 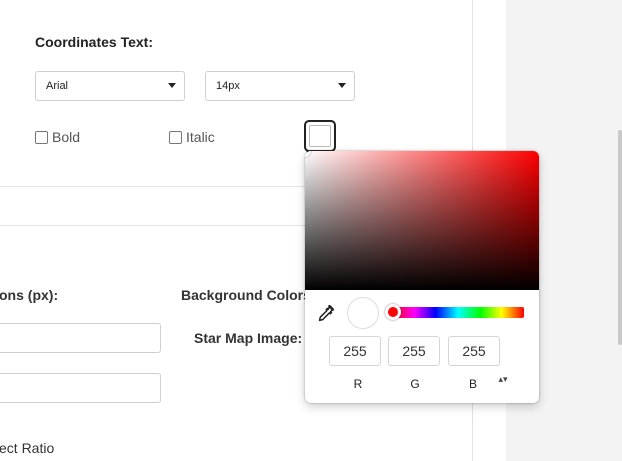 I want to click on star-map-image-label: Star Map Image:, so click(x=248, y=338).